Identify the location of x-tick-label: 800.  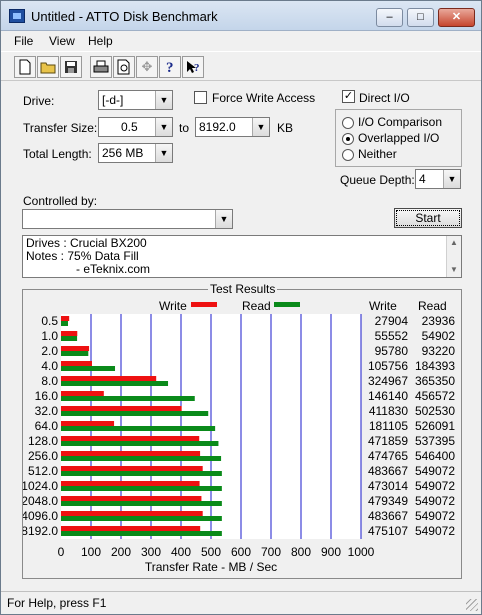
(301, 552).